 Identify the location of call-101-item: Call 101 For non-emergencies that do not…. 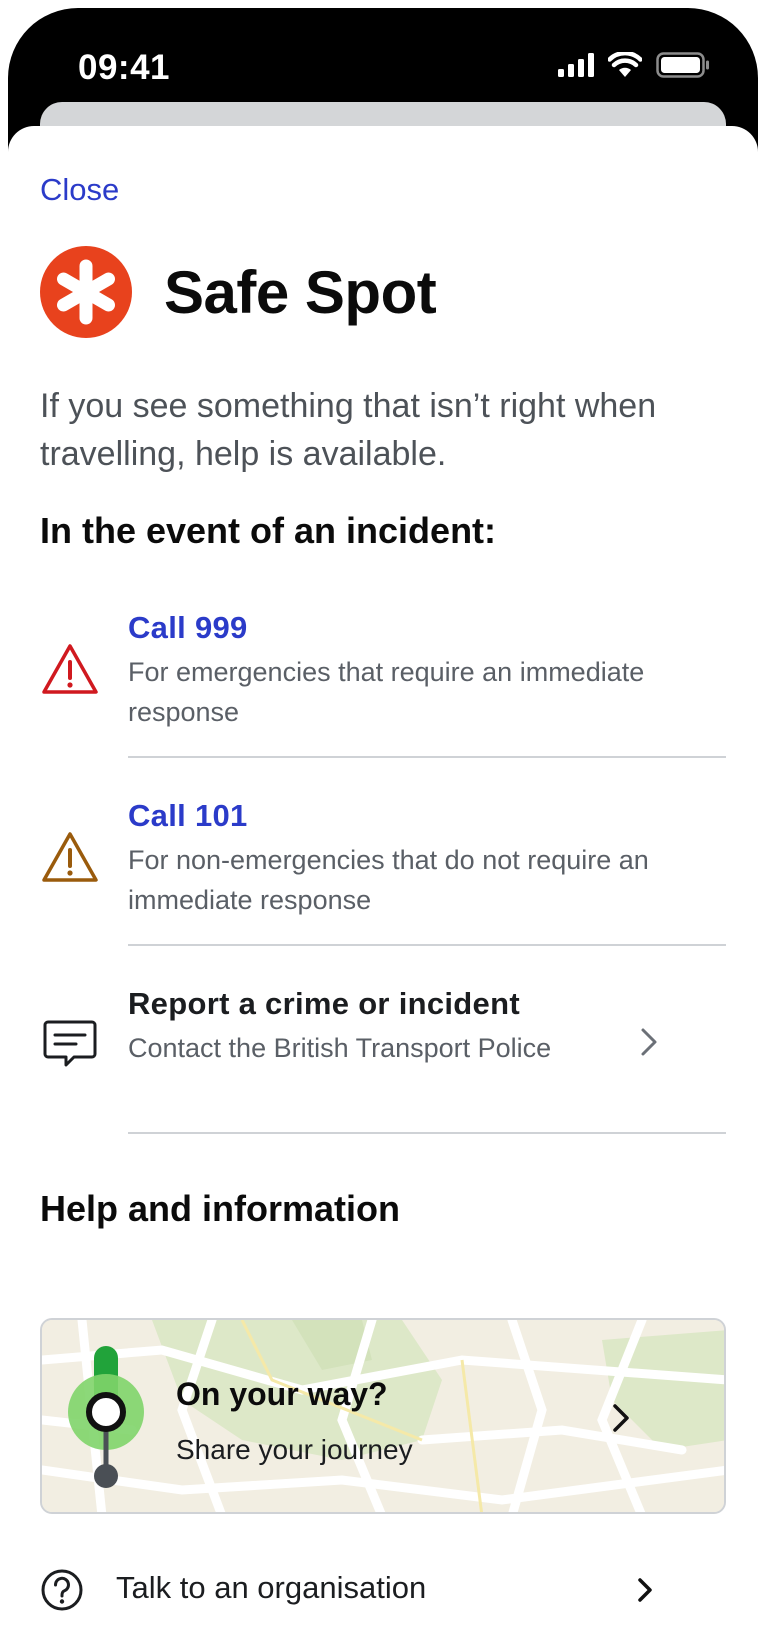
(383, 867).